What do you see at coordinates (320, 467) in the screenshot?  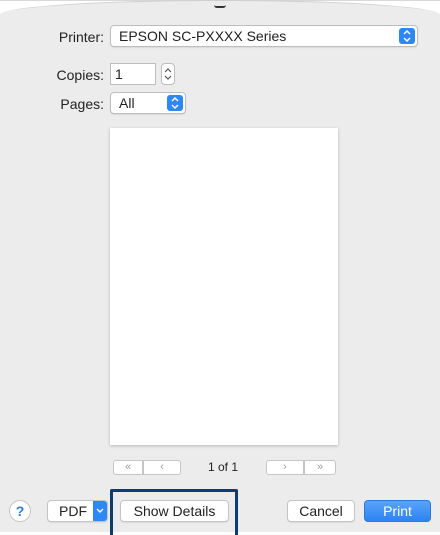 I see `last-page-button: »` at bounding box center [320, 467].